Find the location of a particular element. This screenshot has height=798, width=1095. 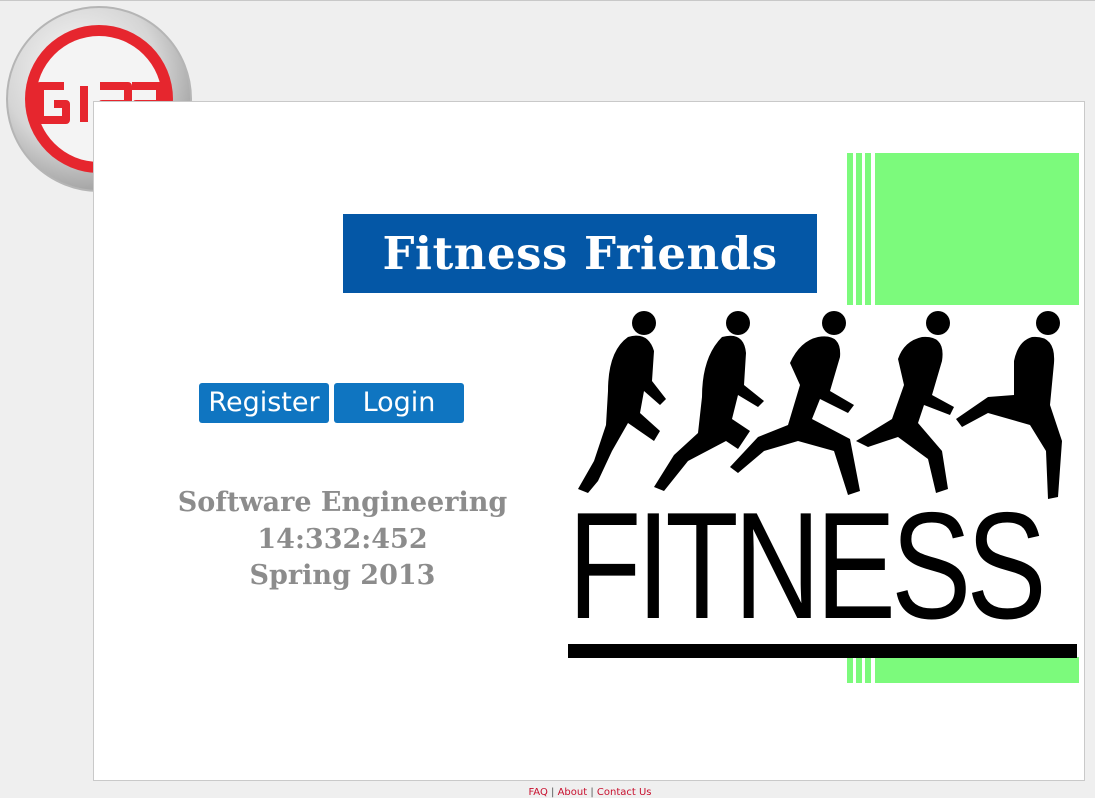

site-title: Fitness Friends is located at coordinates (580, 253).